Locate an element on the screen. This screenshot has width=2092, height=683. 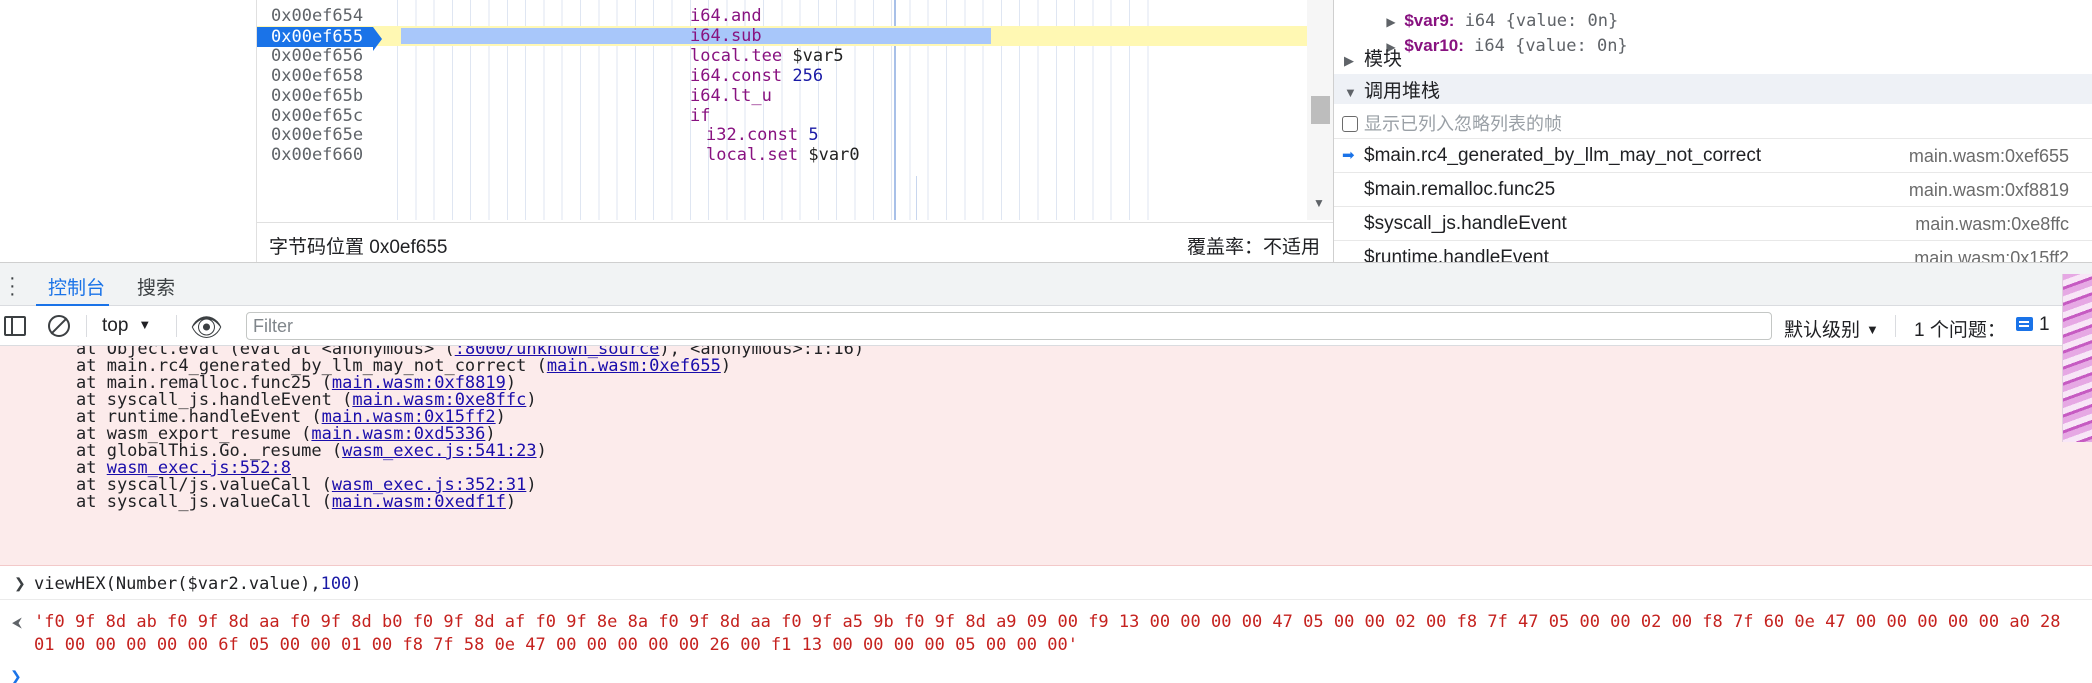
instruction: i64.sub is located at coordinates (726, 35).